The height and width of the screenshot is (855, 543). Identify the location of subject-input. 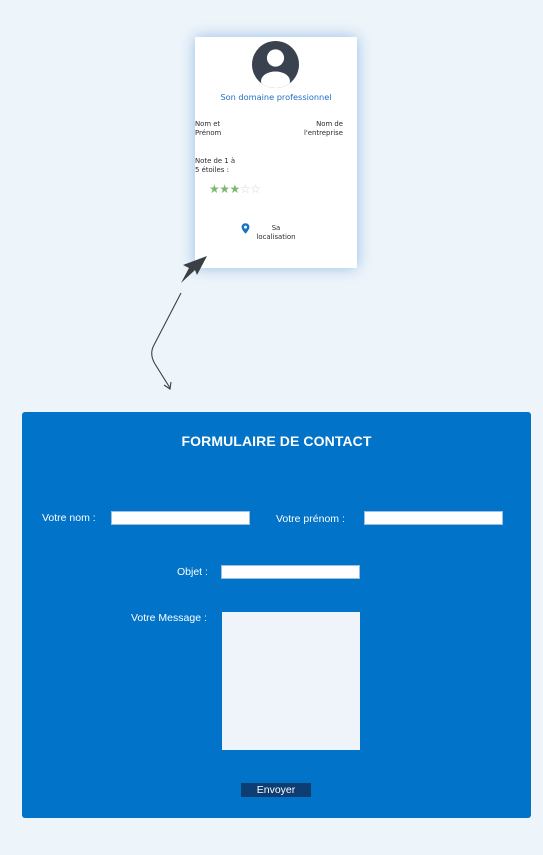
(290, 572).